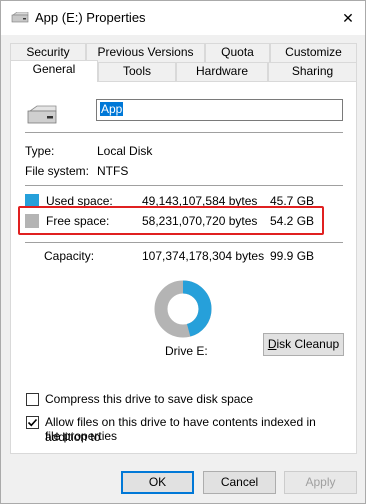 This screenshot has width=366, height=504. Describe the element at coordinates (183, 18) in the screenshot. I see `title-bar: App (E:) Properties ✕` at that location.